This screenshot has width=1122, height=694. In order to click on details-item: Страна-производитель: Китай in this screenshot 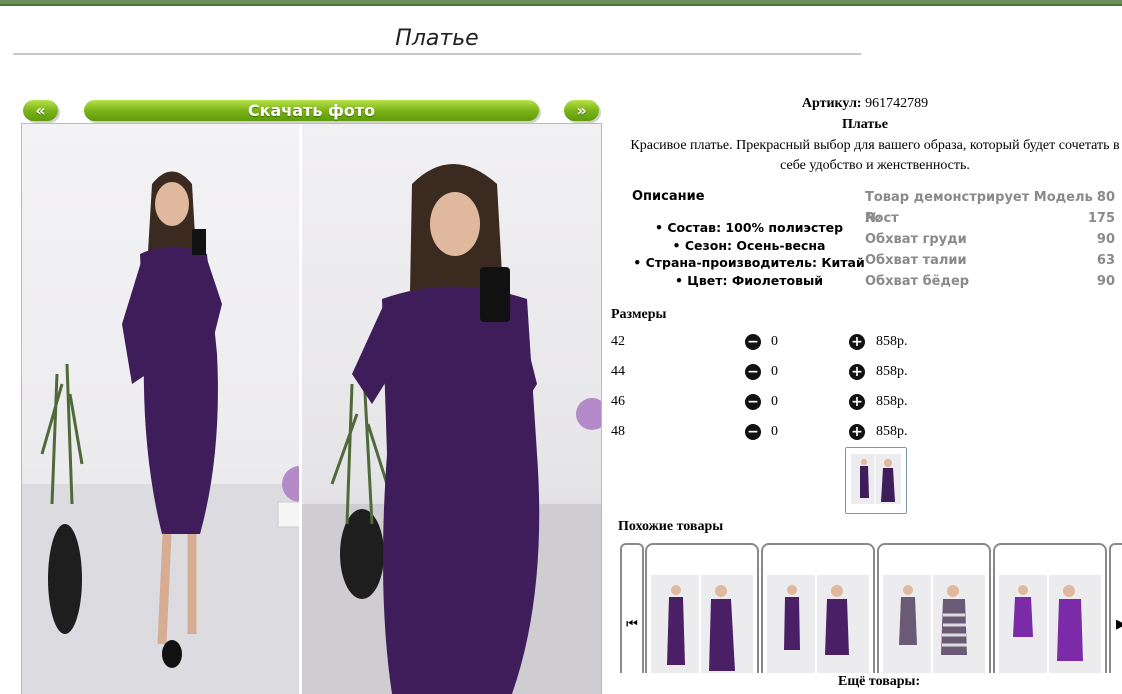, I will do `click(749, 263)`.